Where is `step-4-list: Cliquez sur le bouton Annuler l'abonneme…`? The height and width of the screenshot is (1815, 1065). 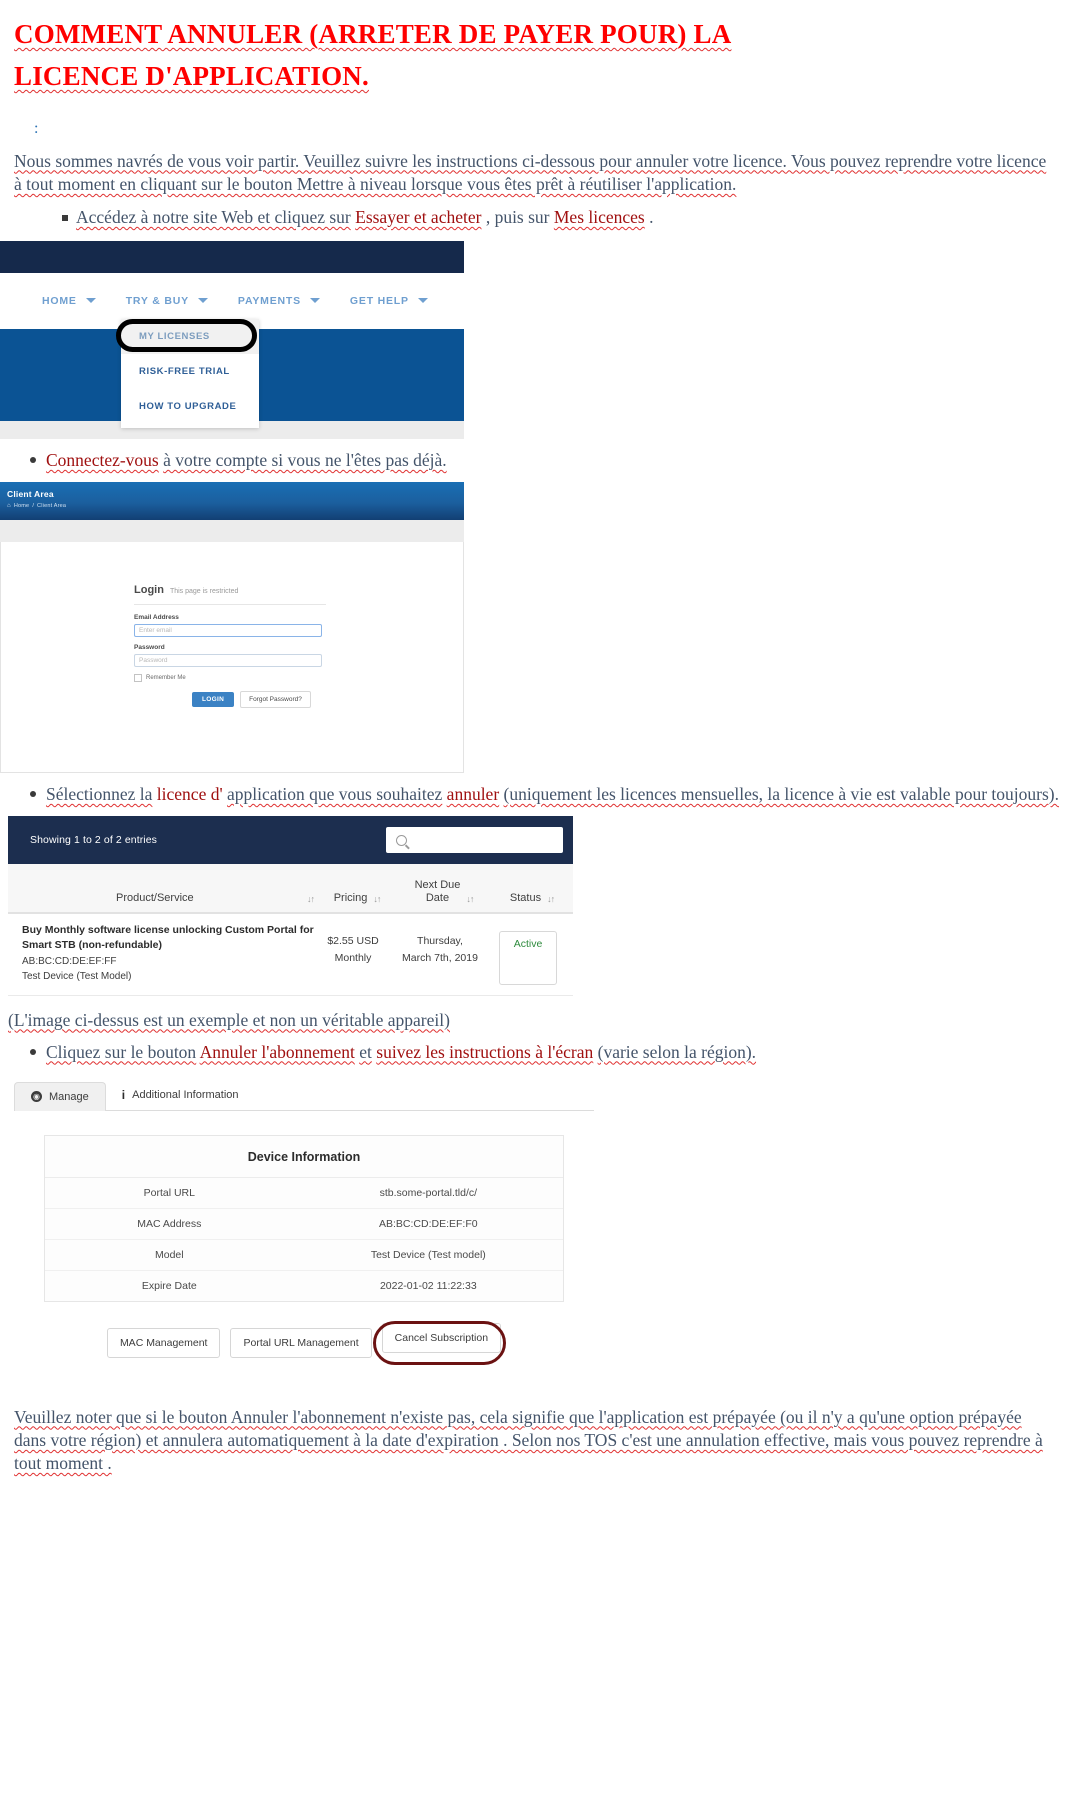
step-4-list: Cliquez sur le bouton Annuler l'abonneme… is located at coordinates (532, 1052).